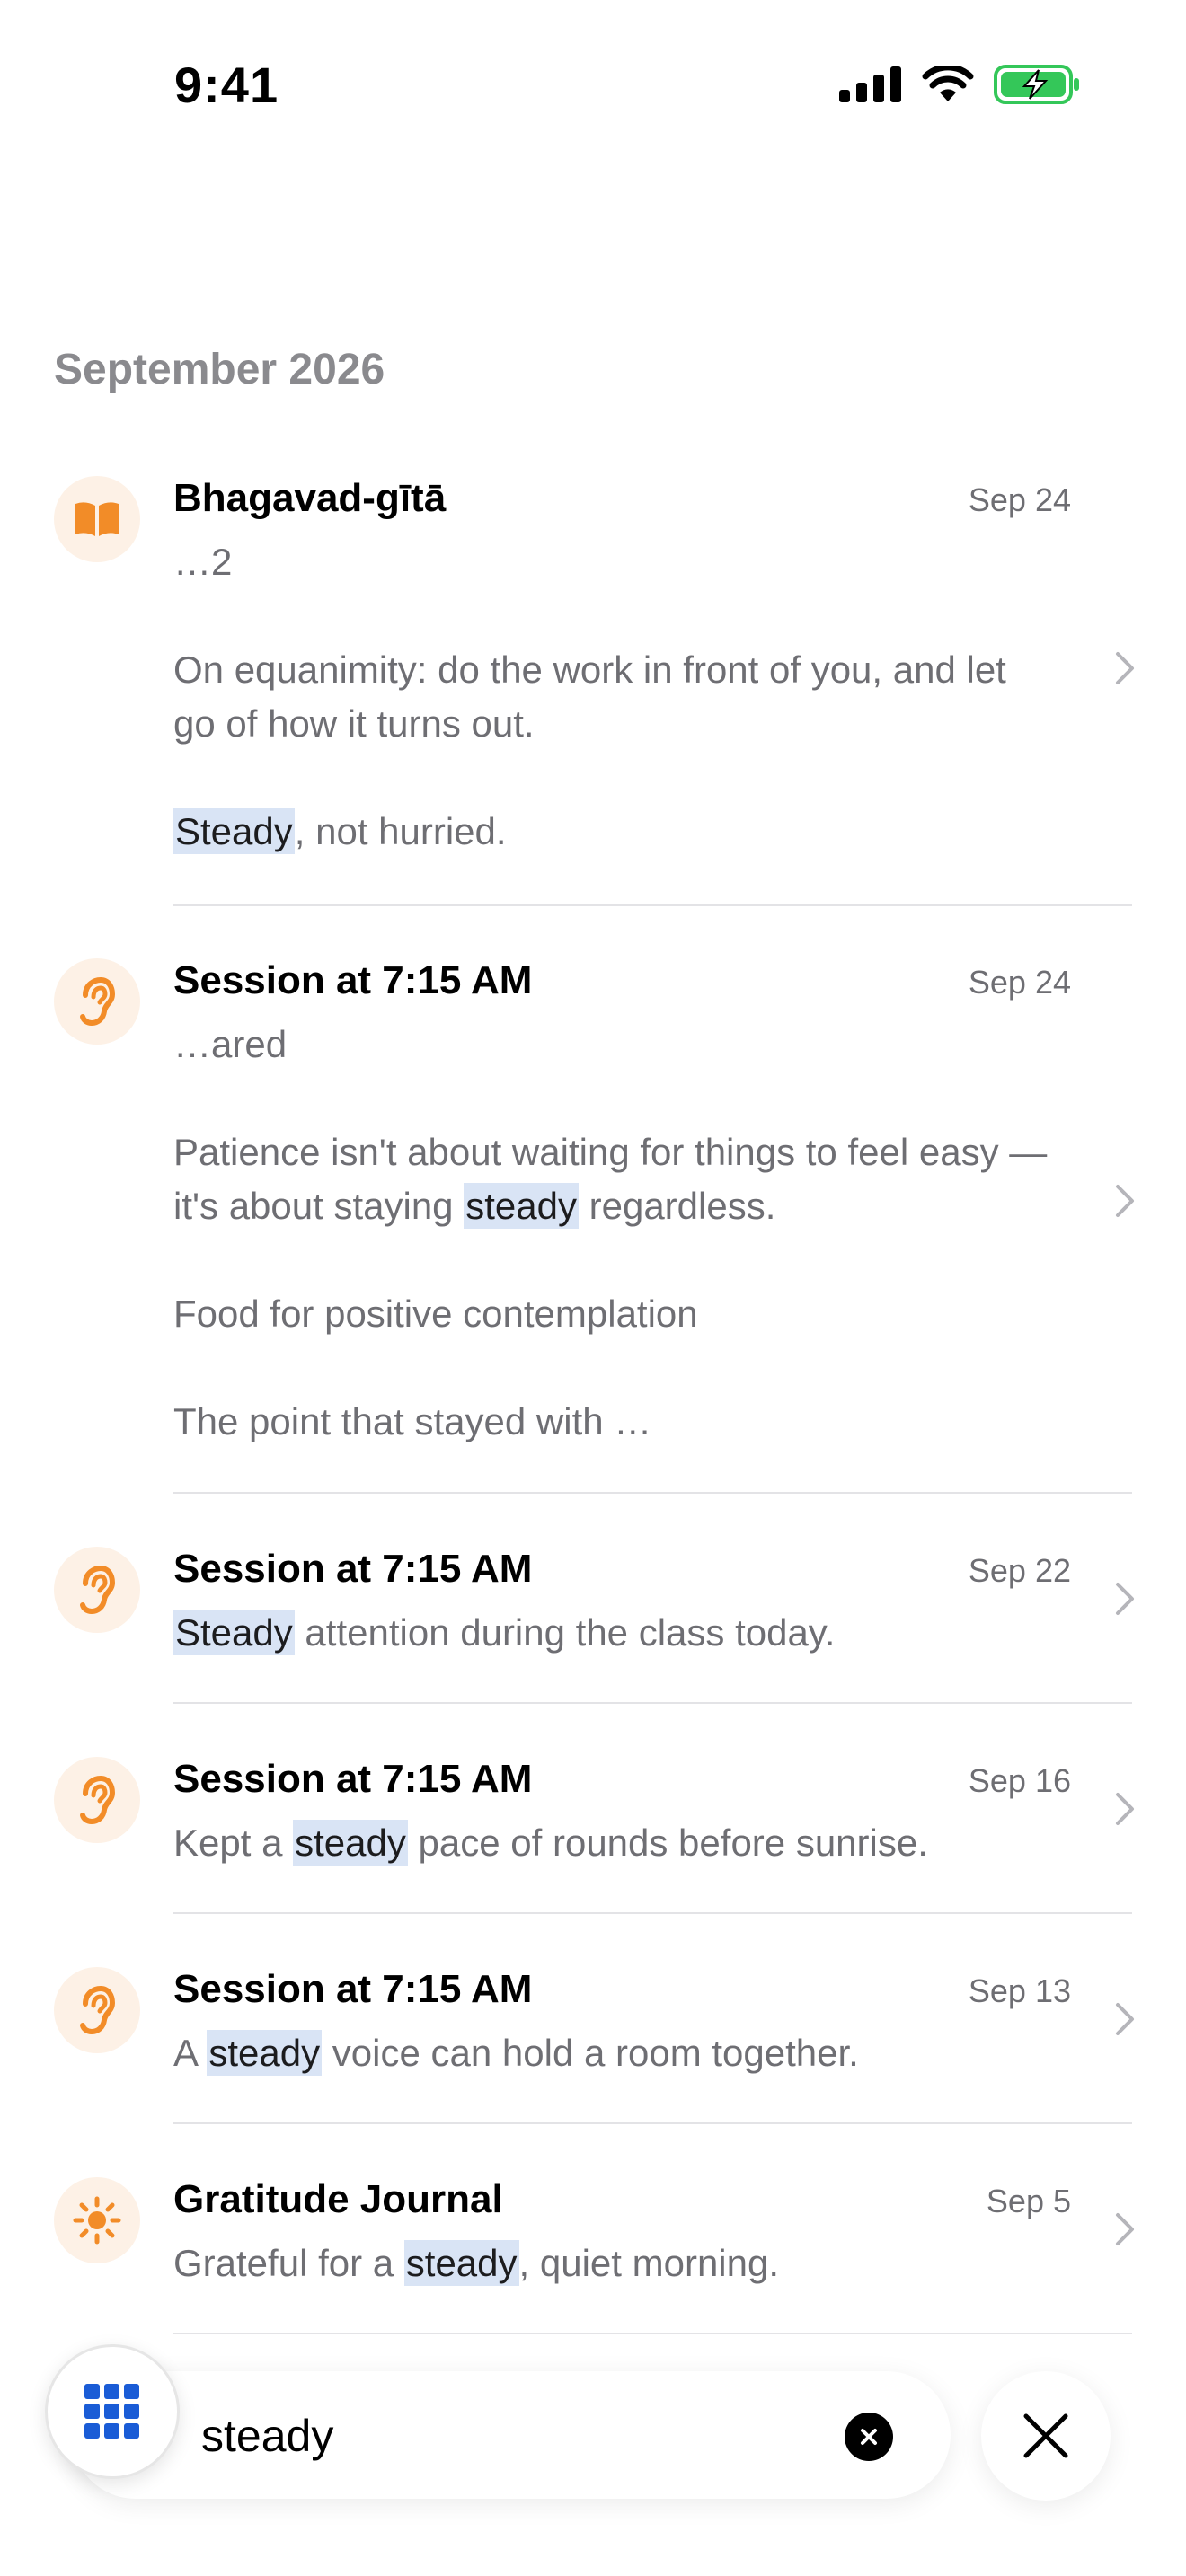 The width and height of the screenshot is (1186, 2576). I want to click on entry-body: Steady attention during the class today., so click(613, 1633).